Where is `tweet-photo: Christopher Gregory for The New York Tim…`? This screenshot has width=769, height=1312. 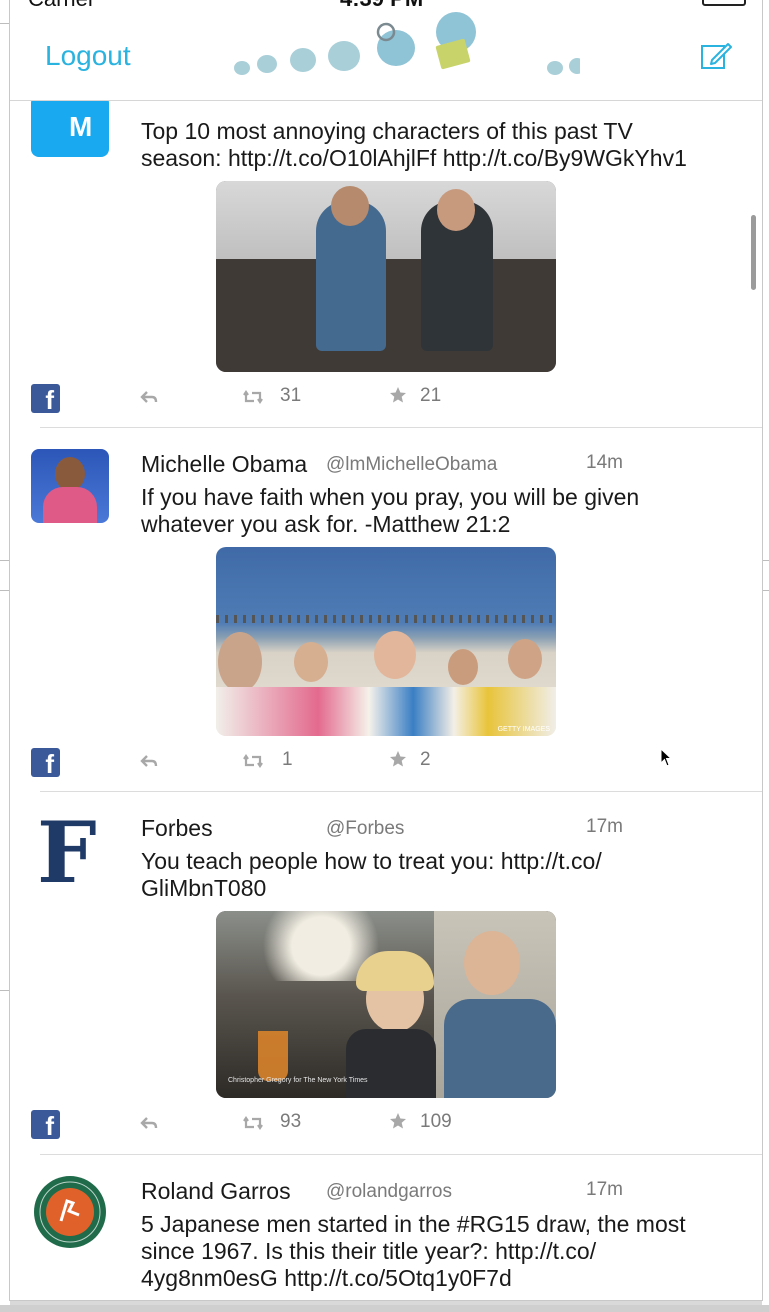 tweet-photo: Christopher Gregory for The New York Tim… is located at coordinates (386, 1004).